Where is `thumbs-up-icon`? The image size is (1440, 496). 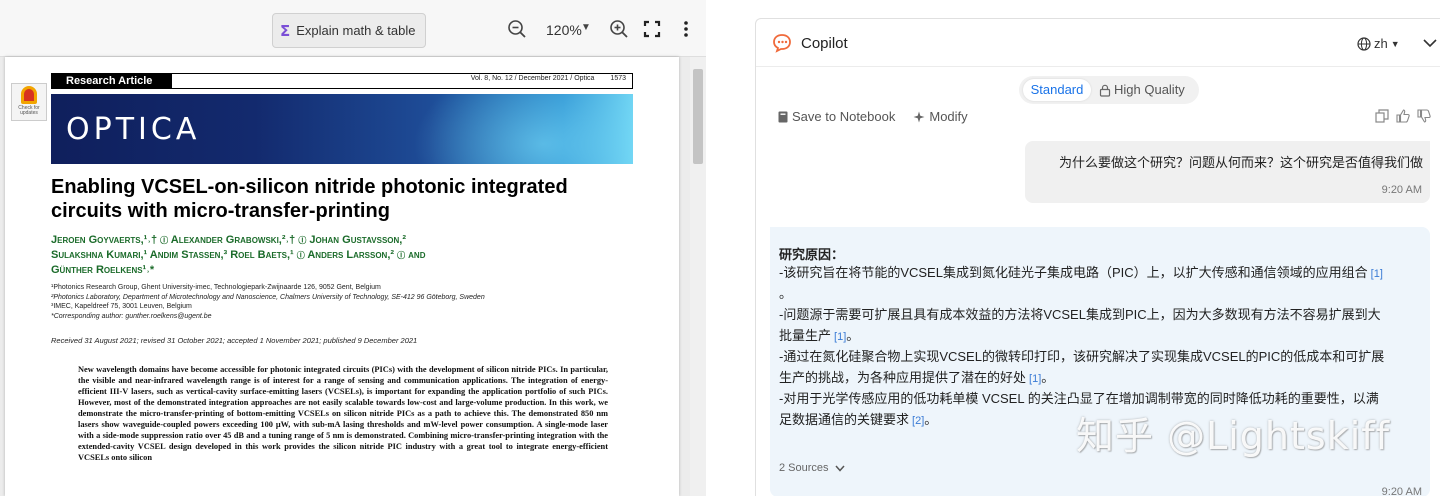 thumbs-up-icon is located at coordinates (1403, 116).